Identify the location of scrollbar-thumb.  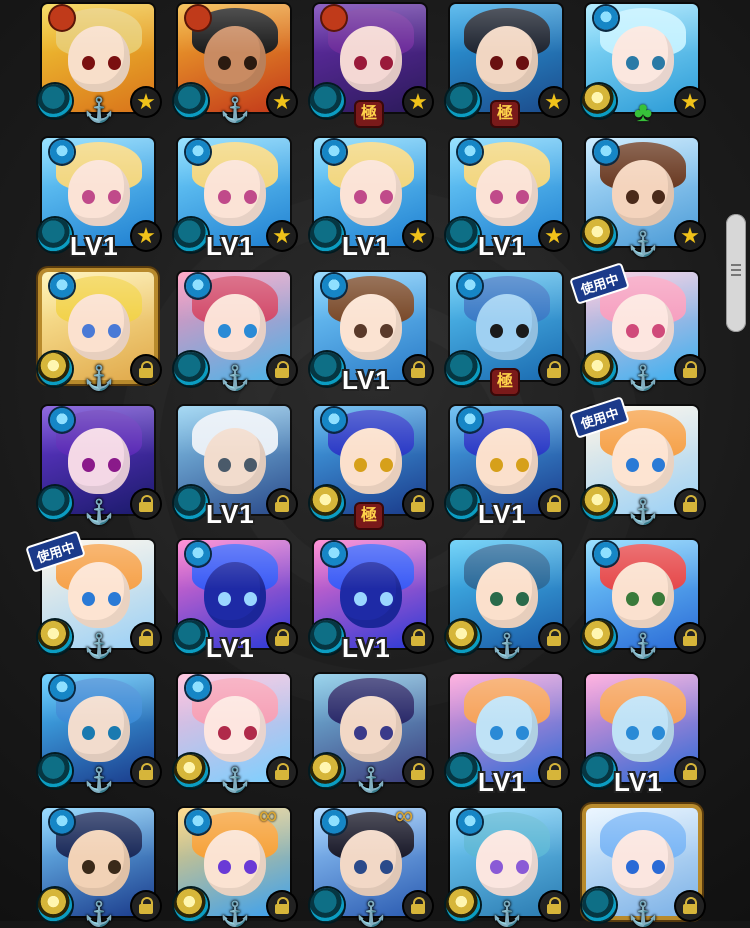
(736, 273).